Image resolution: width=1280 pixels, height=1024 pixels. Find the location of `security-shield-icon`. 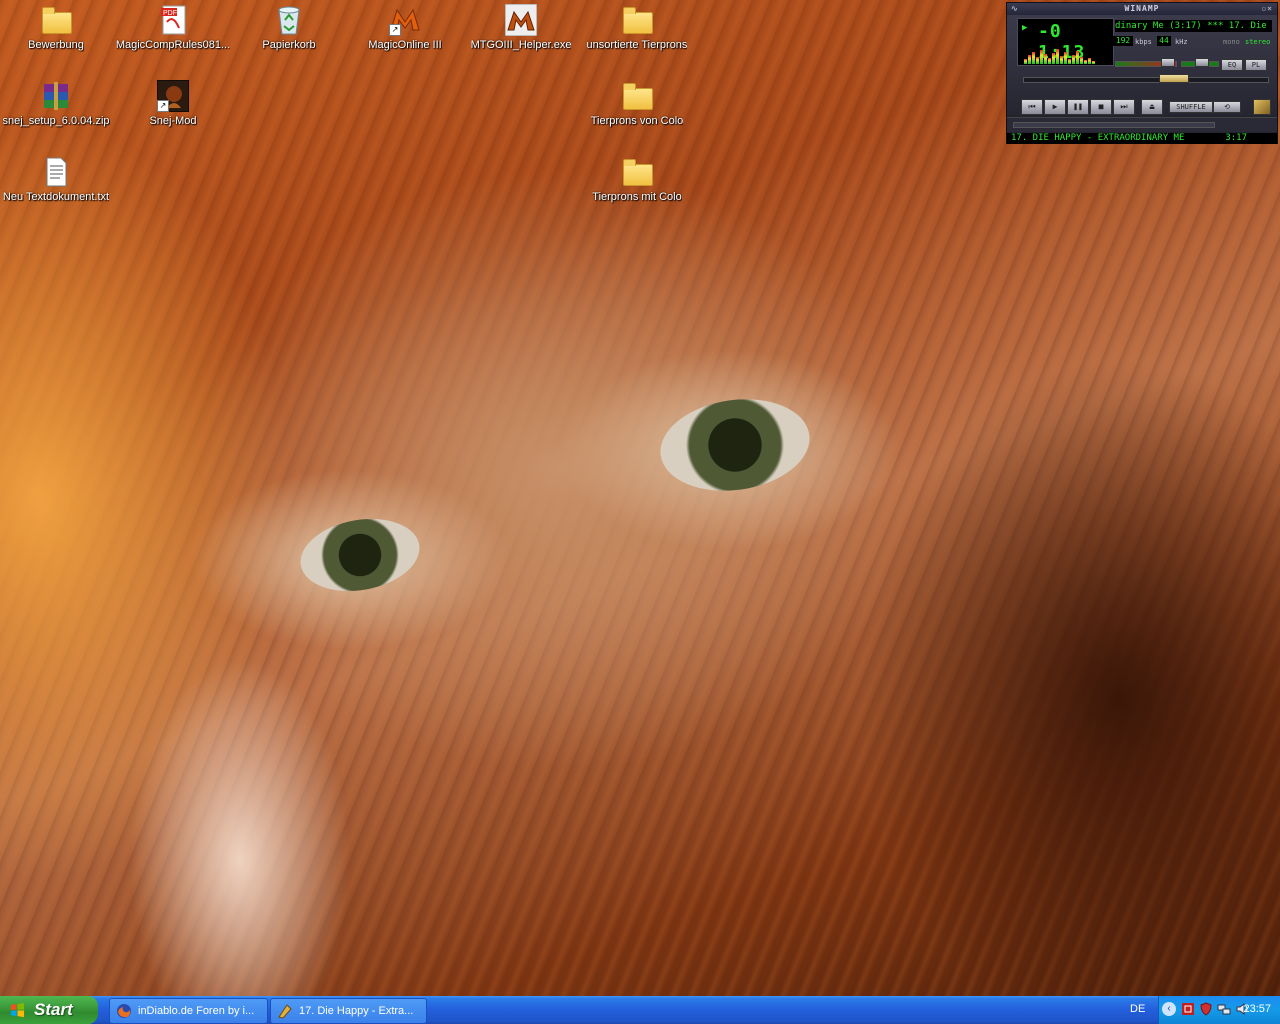

security-shield-icon is located at coordinates (1206, 1009).